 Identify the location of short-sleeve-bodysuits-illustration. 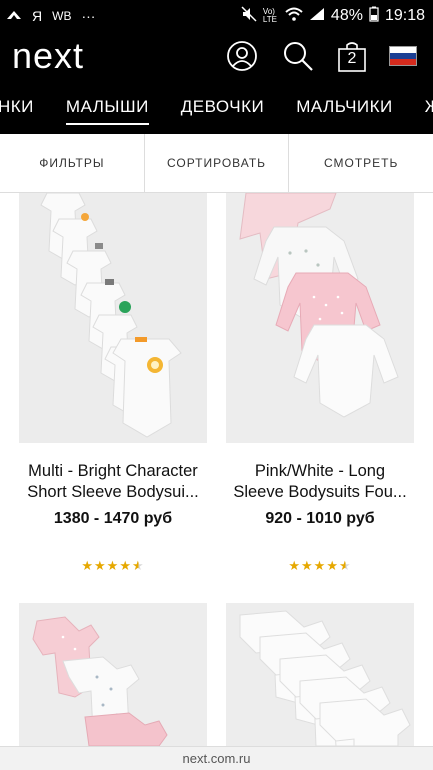
(113, 674).